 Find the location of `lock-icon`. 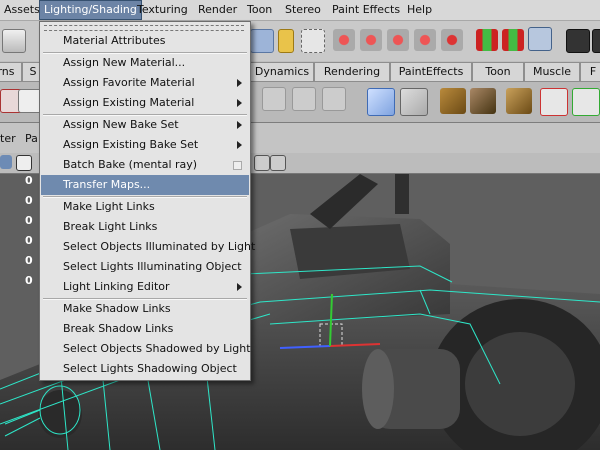

lock-icon is located at coordinates (286, 41).